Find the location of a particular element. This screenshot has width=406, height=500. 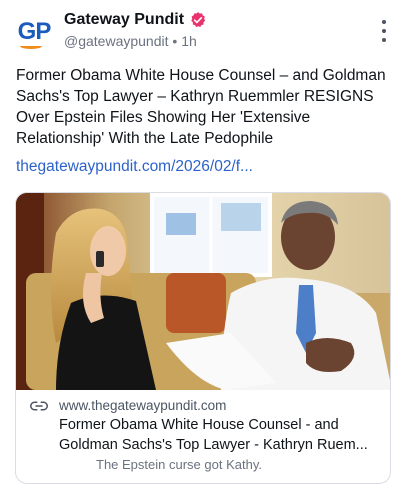

author-meta-row: @gatewaypundit • 1h is located at coordinates (130, 41).